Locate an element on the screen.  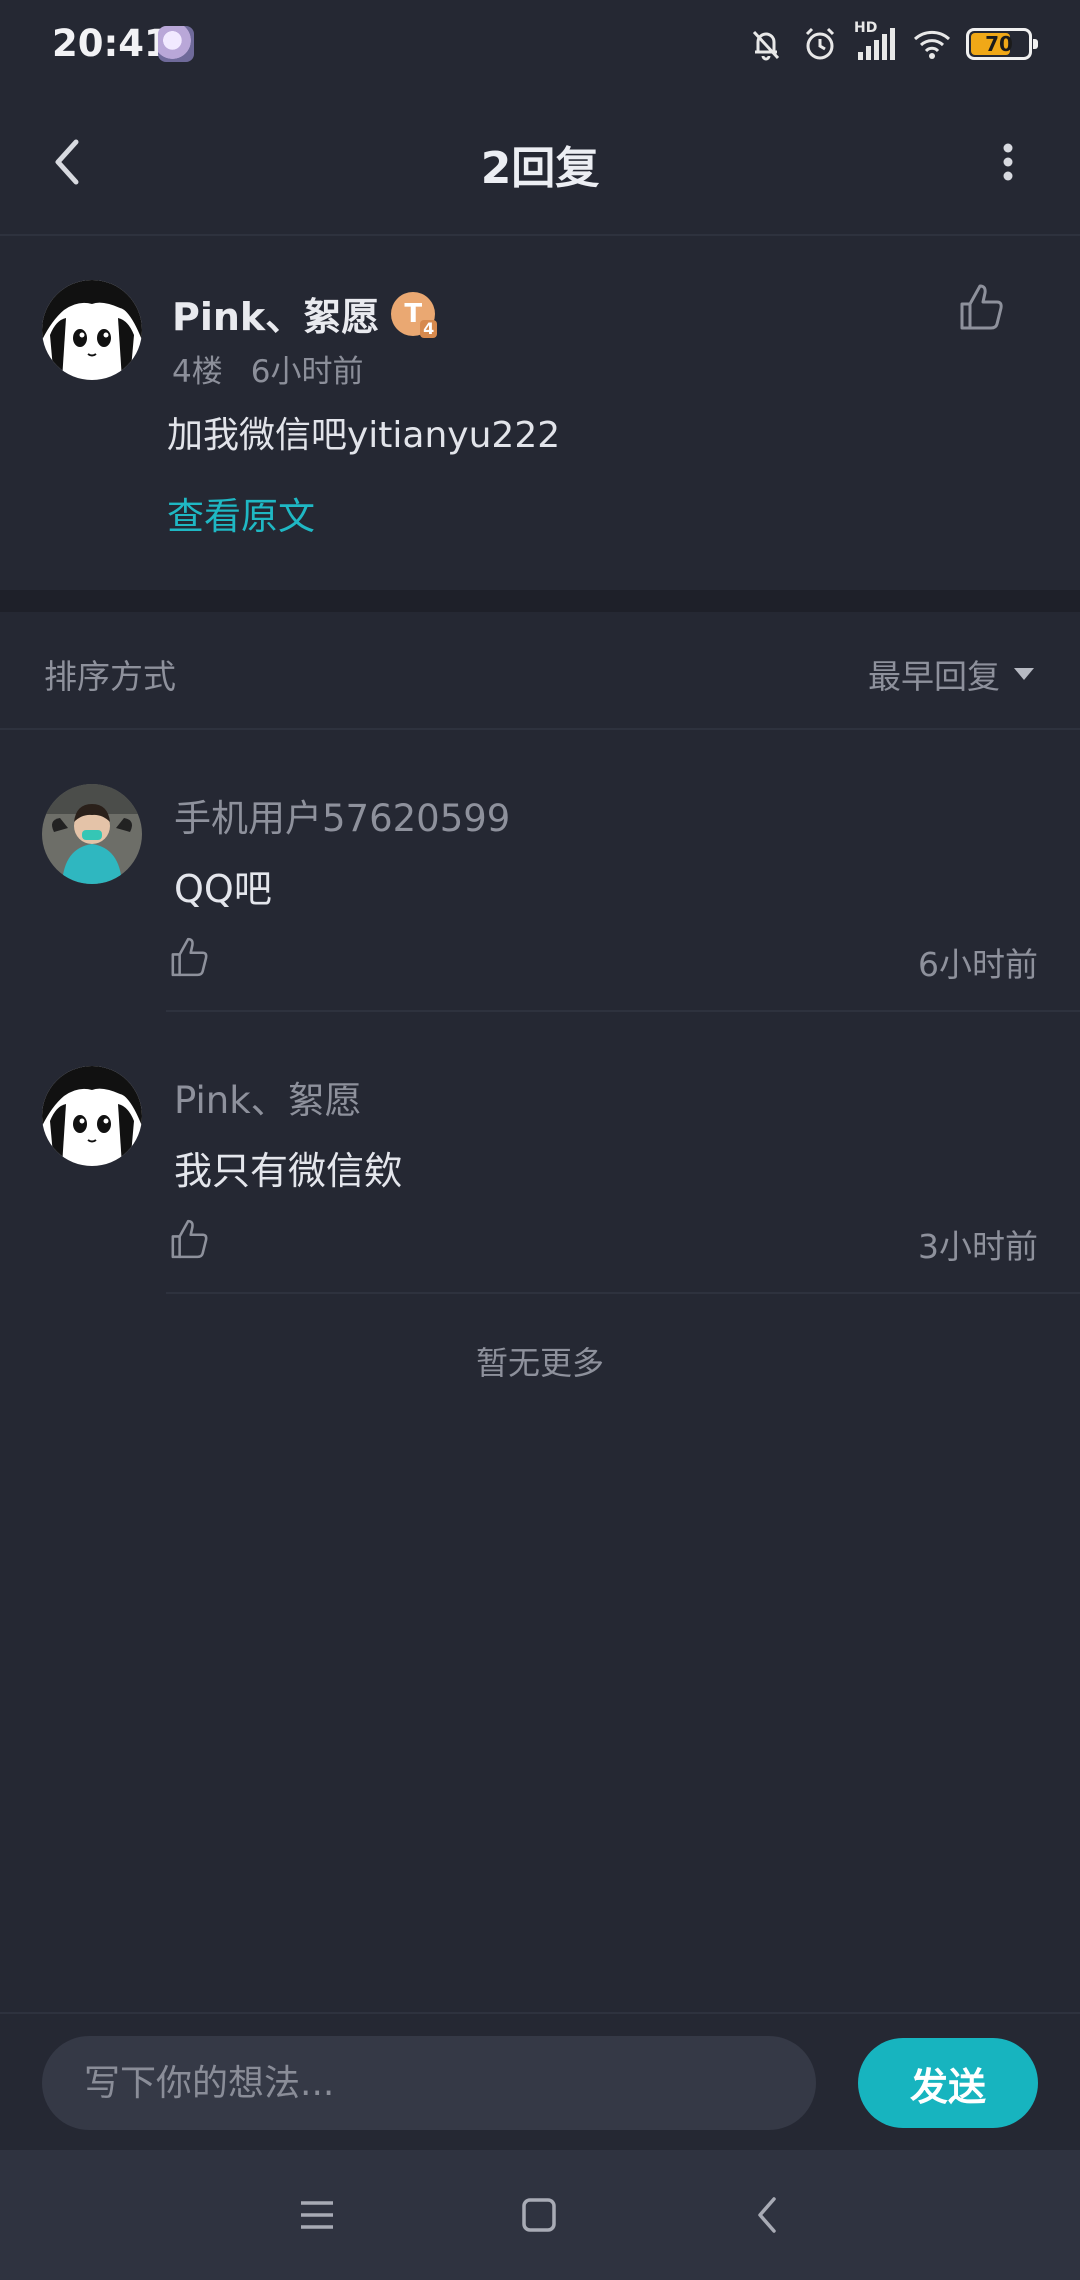
battery-icon: 70 is located at coordinates (1002, 44).